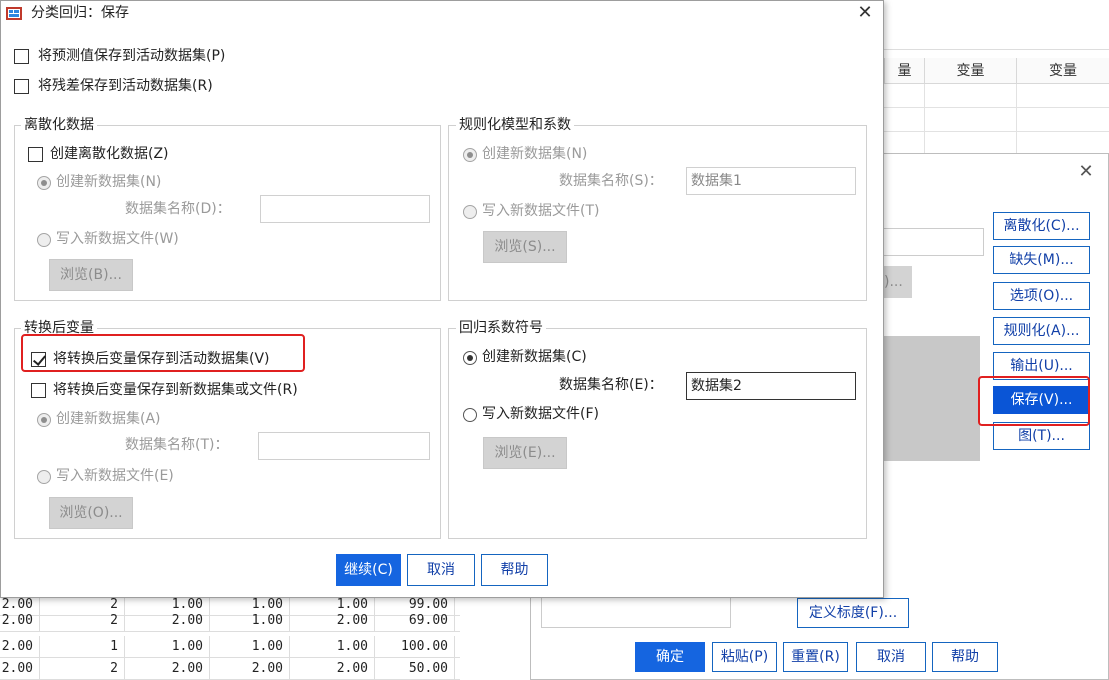  What do you see at coordinates (415, 621) in the screenshot?
I see `table-cell: 69.00` at bounding box center [415, 621].